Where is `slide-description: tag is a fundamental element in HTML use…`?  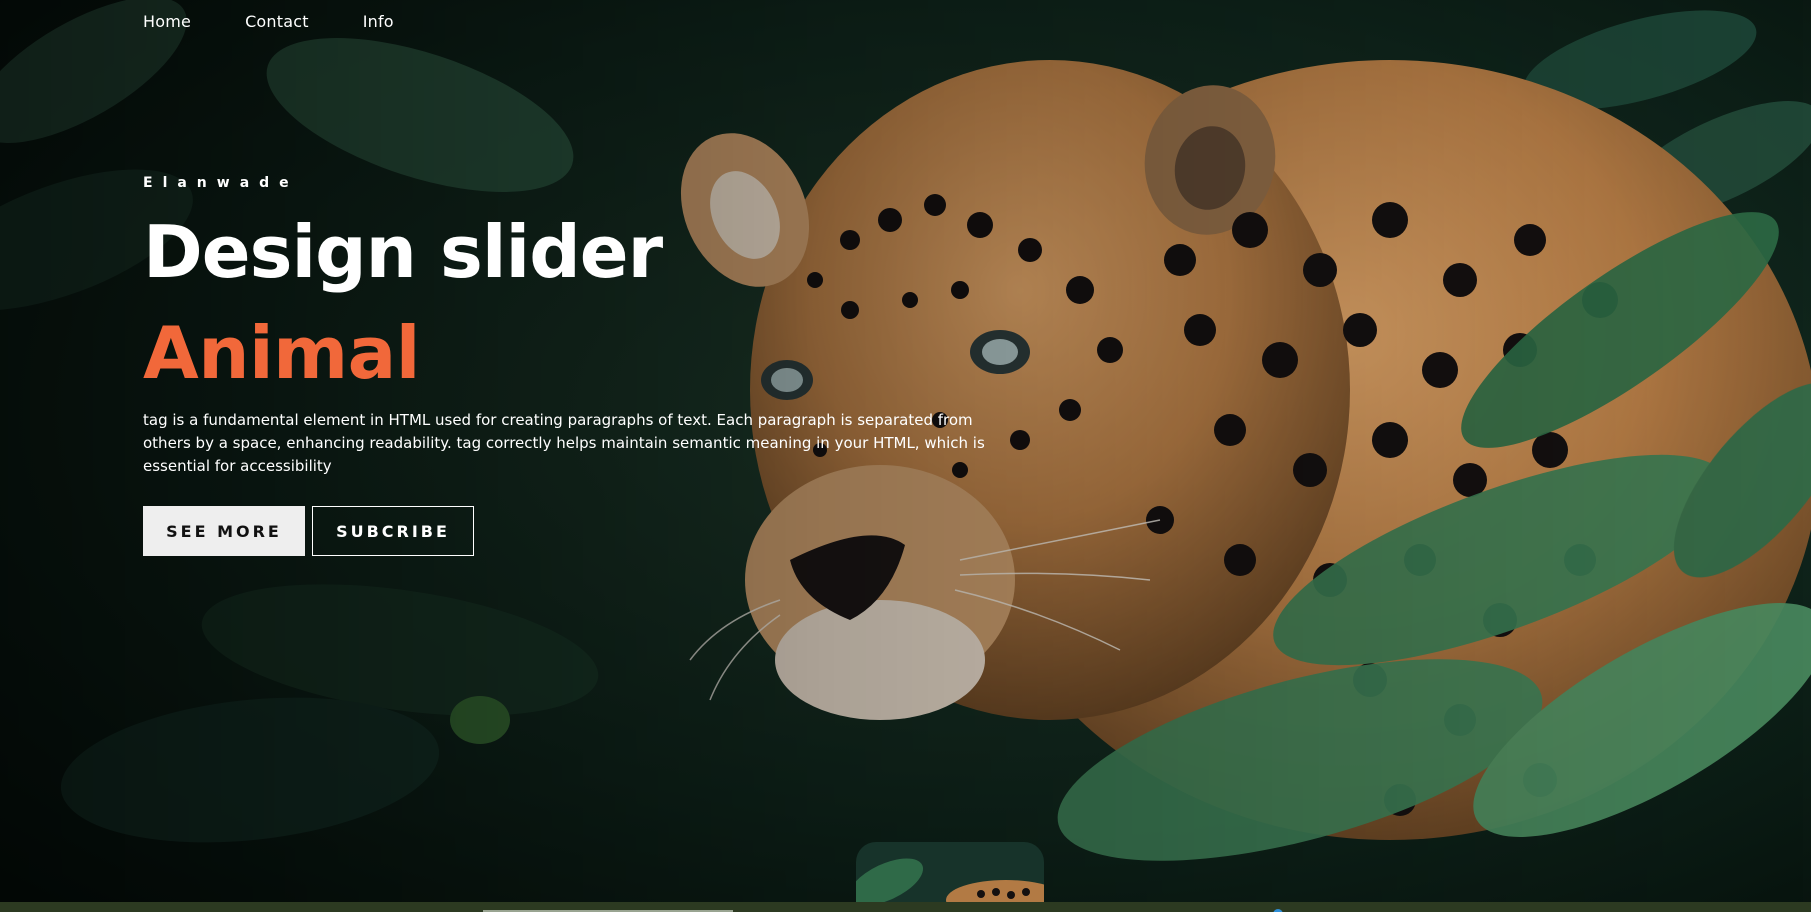
slide-description: tag is a fundamental element in HTML use… is located at coordinates (564, 443).